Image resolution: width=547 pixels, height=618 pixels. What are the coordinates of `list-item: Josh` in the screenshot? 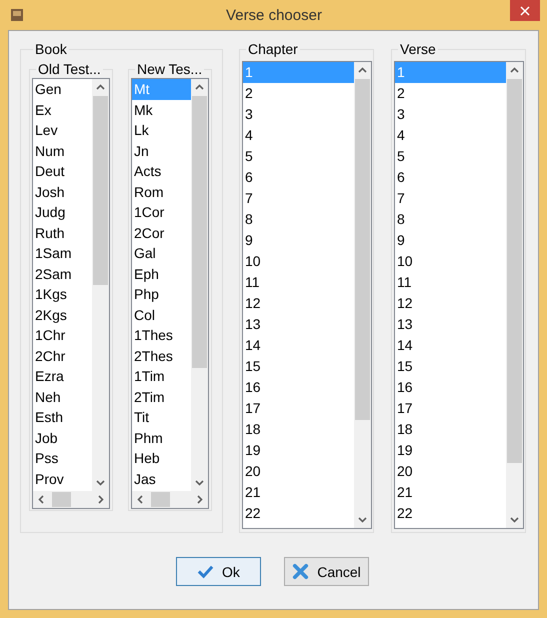 It's located at (62, 192).